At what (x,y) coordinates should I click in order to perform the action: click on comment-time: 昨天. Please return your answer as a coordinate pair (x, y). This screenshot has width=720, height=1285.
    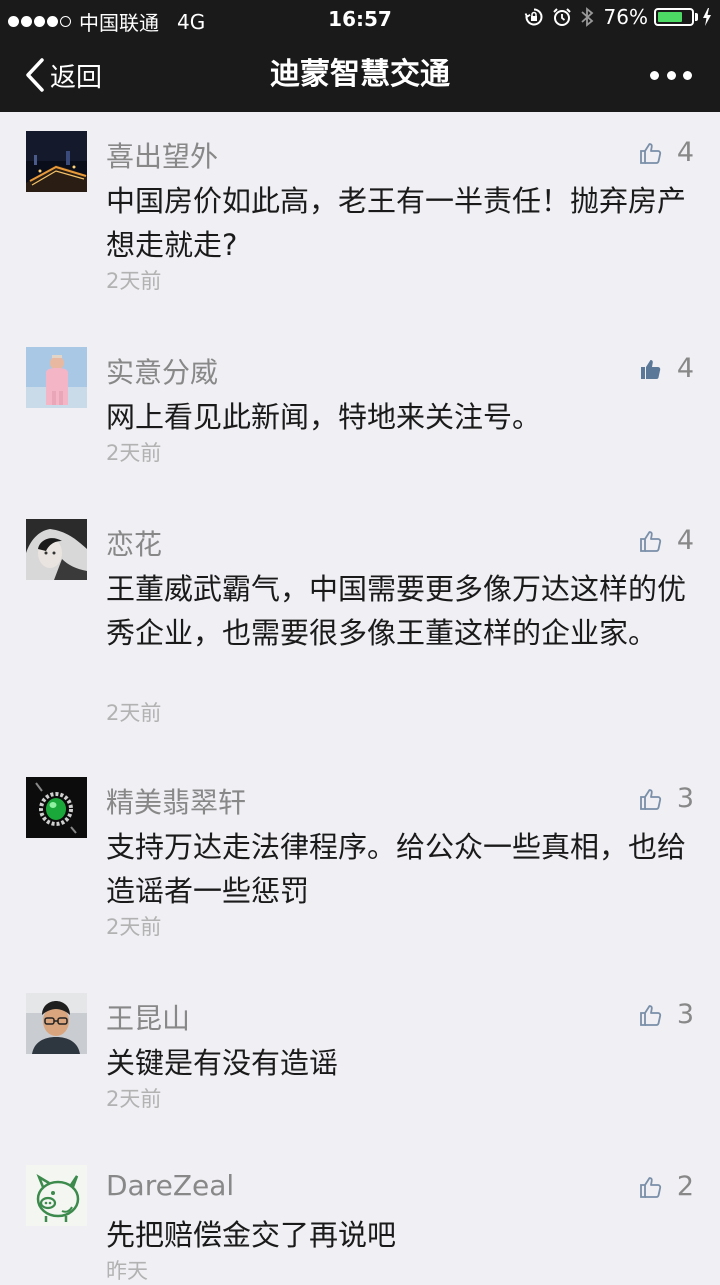
    Looking at the image, I should click on (127, 1271).